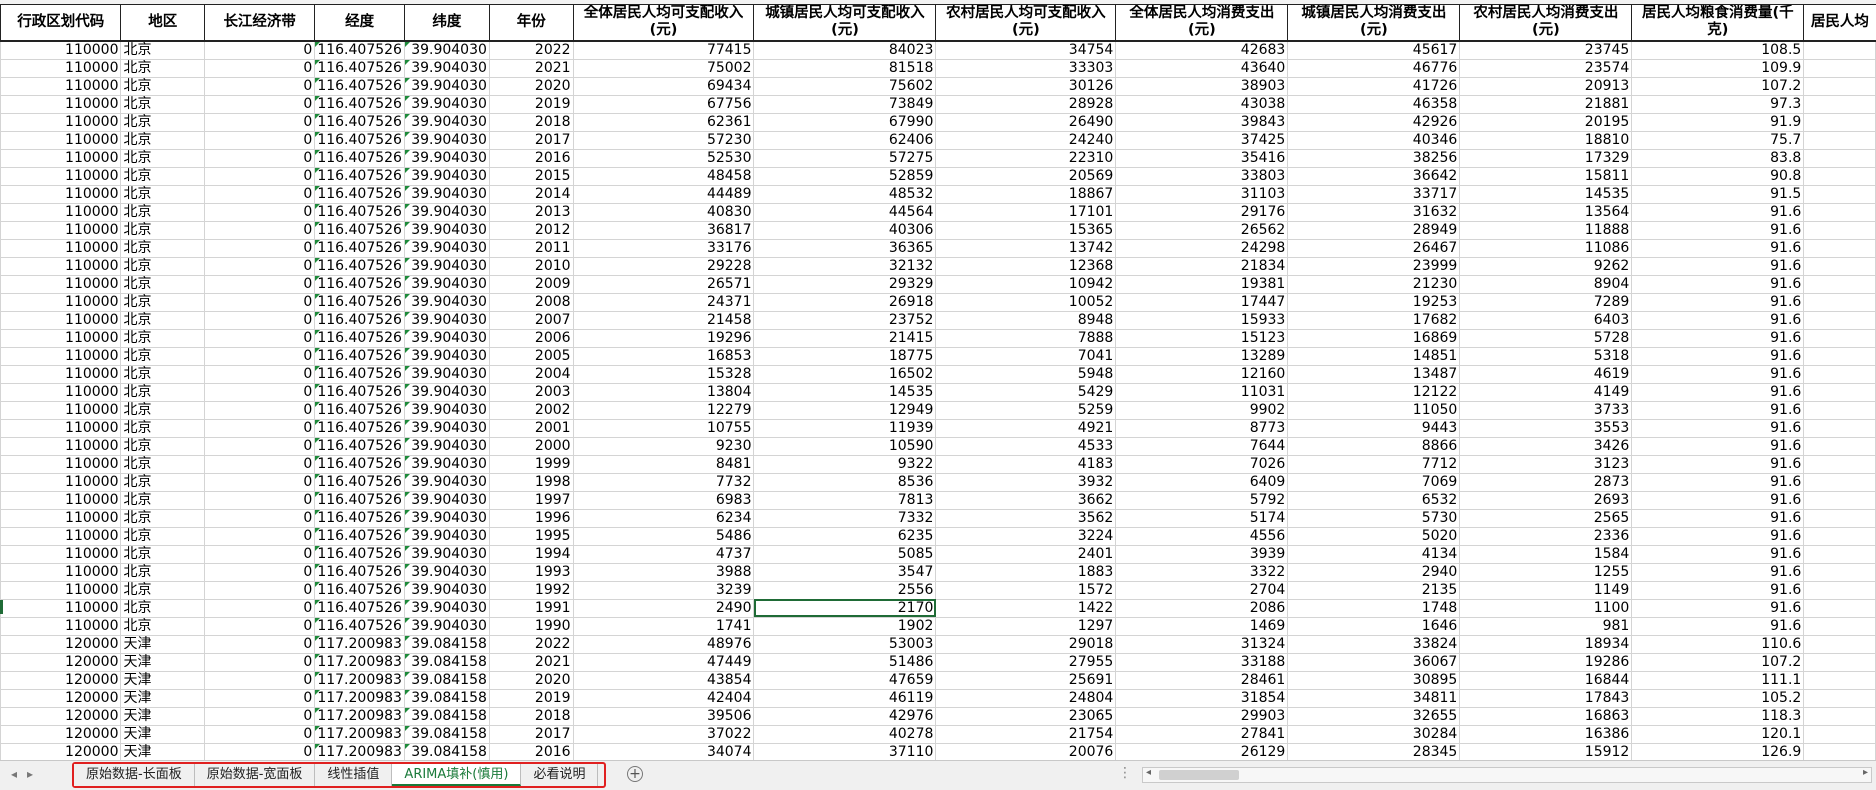  Describe the element at coordinates (845, 320) in the screenshot. I see `table-cell: 23752` at that location.